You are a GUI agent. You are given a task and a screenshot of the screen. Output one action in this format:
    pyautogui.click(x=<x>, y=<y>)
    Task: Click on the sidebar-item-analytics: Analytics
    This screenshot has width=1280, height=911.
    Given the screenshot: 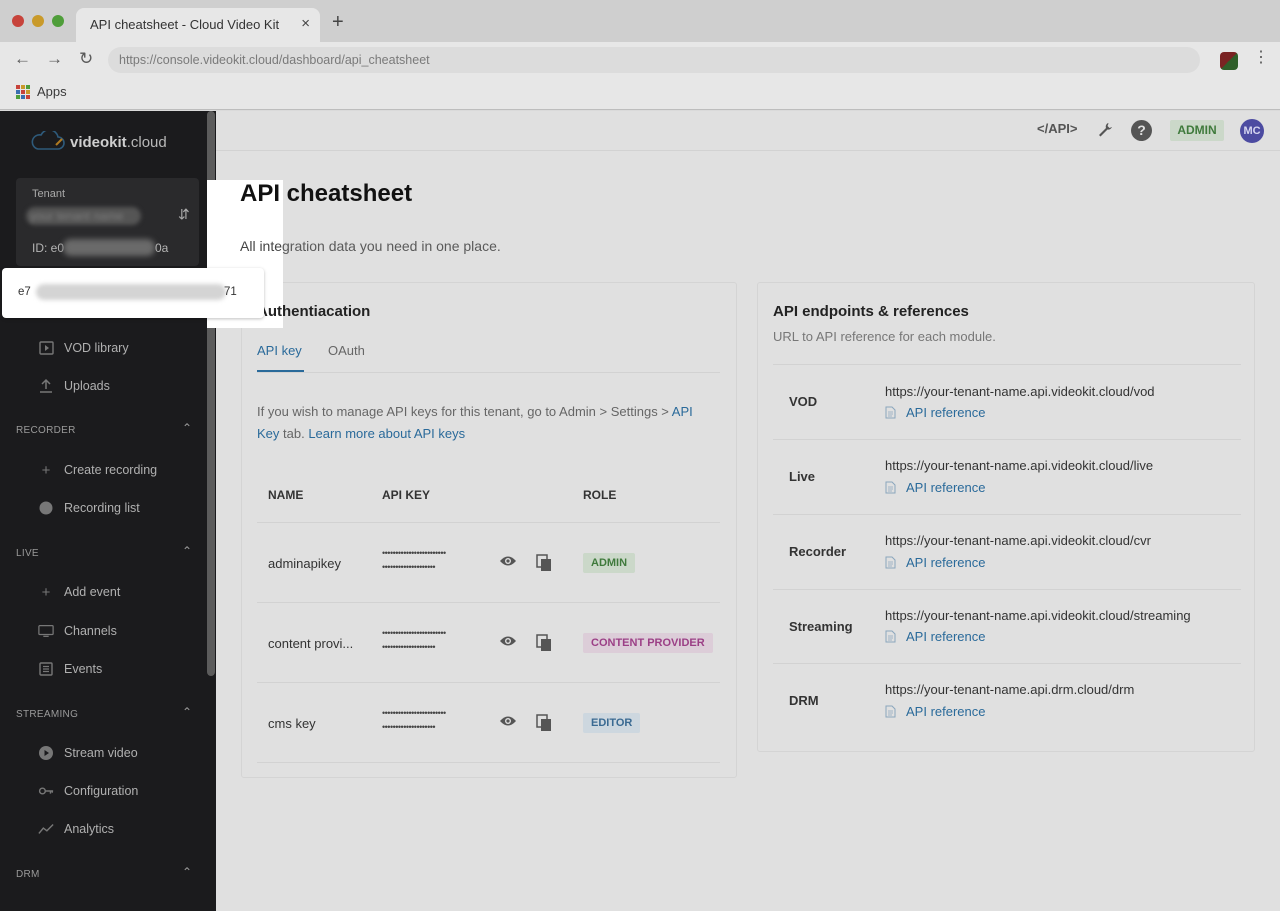 What is the action you would take?
    pyautogui.click(x=76, y=829)
    